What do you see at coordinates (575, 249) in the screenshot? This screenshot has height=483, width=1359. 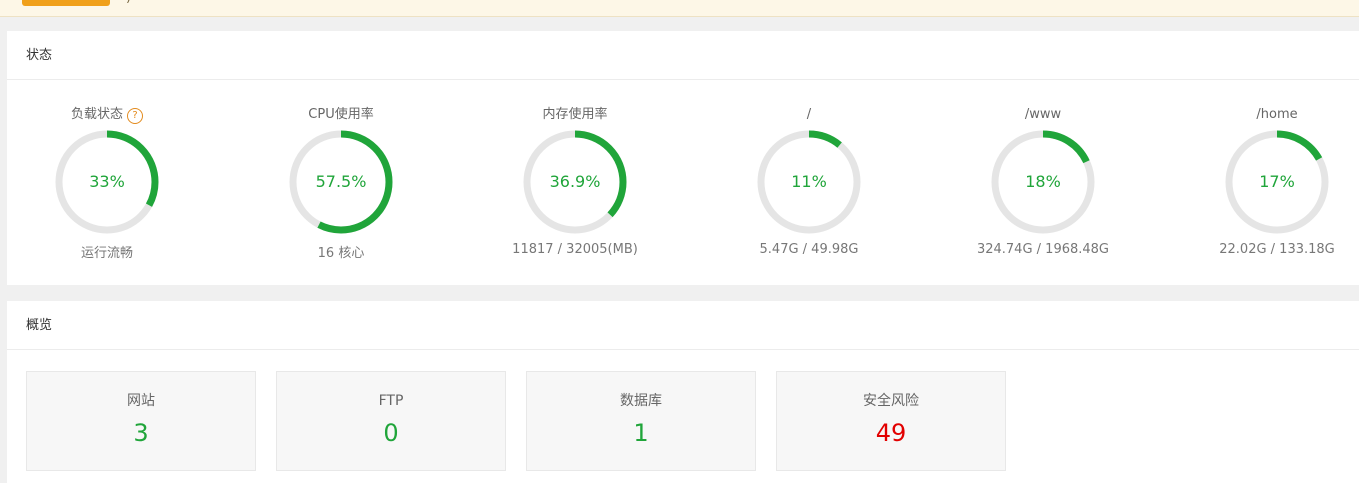 I see `gauge-subtitle: 11817 / 32005(MB)` at bounding box center [575, 249].